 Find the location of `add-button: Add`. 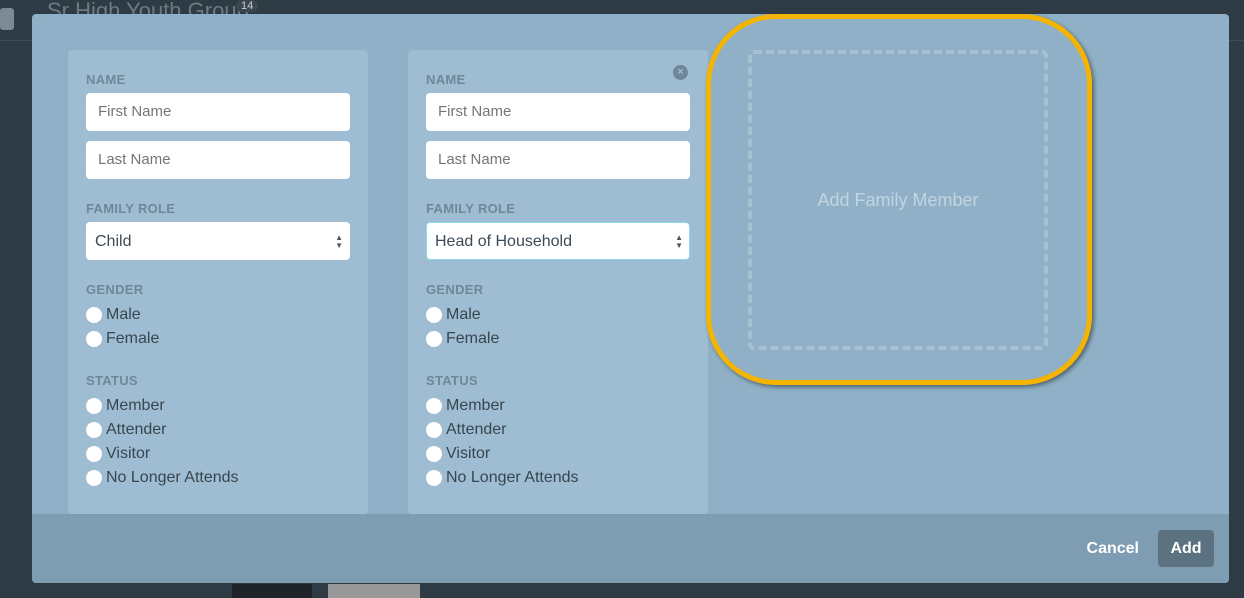

add-button: Add is located at coordinates (1186, 548).